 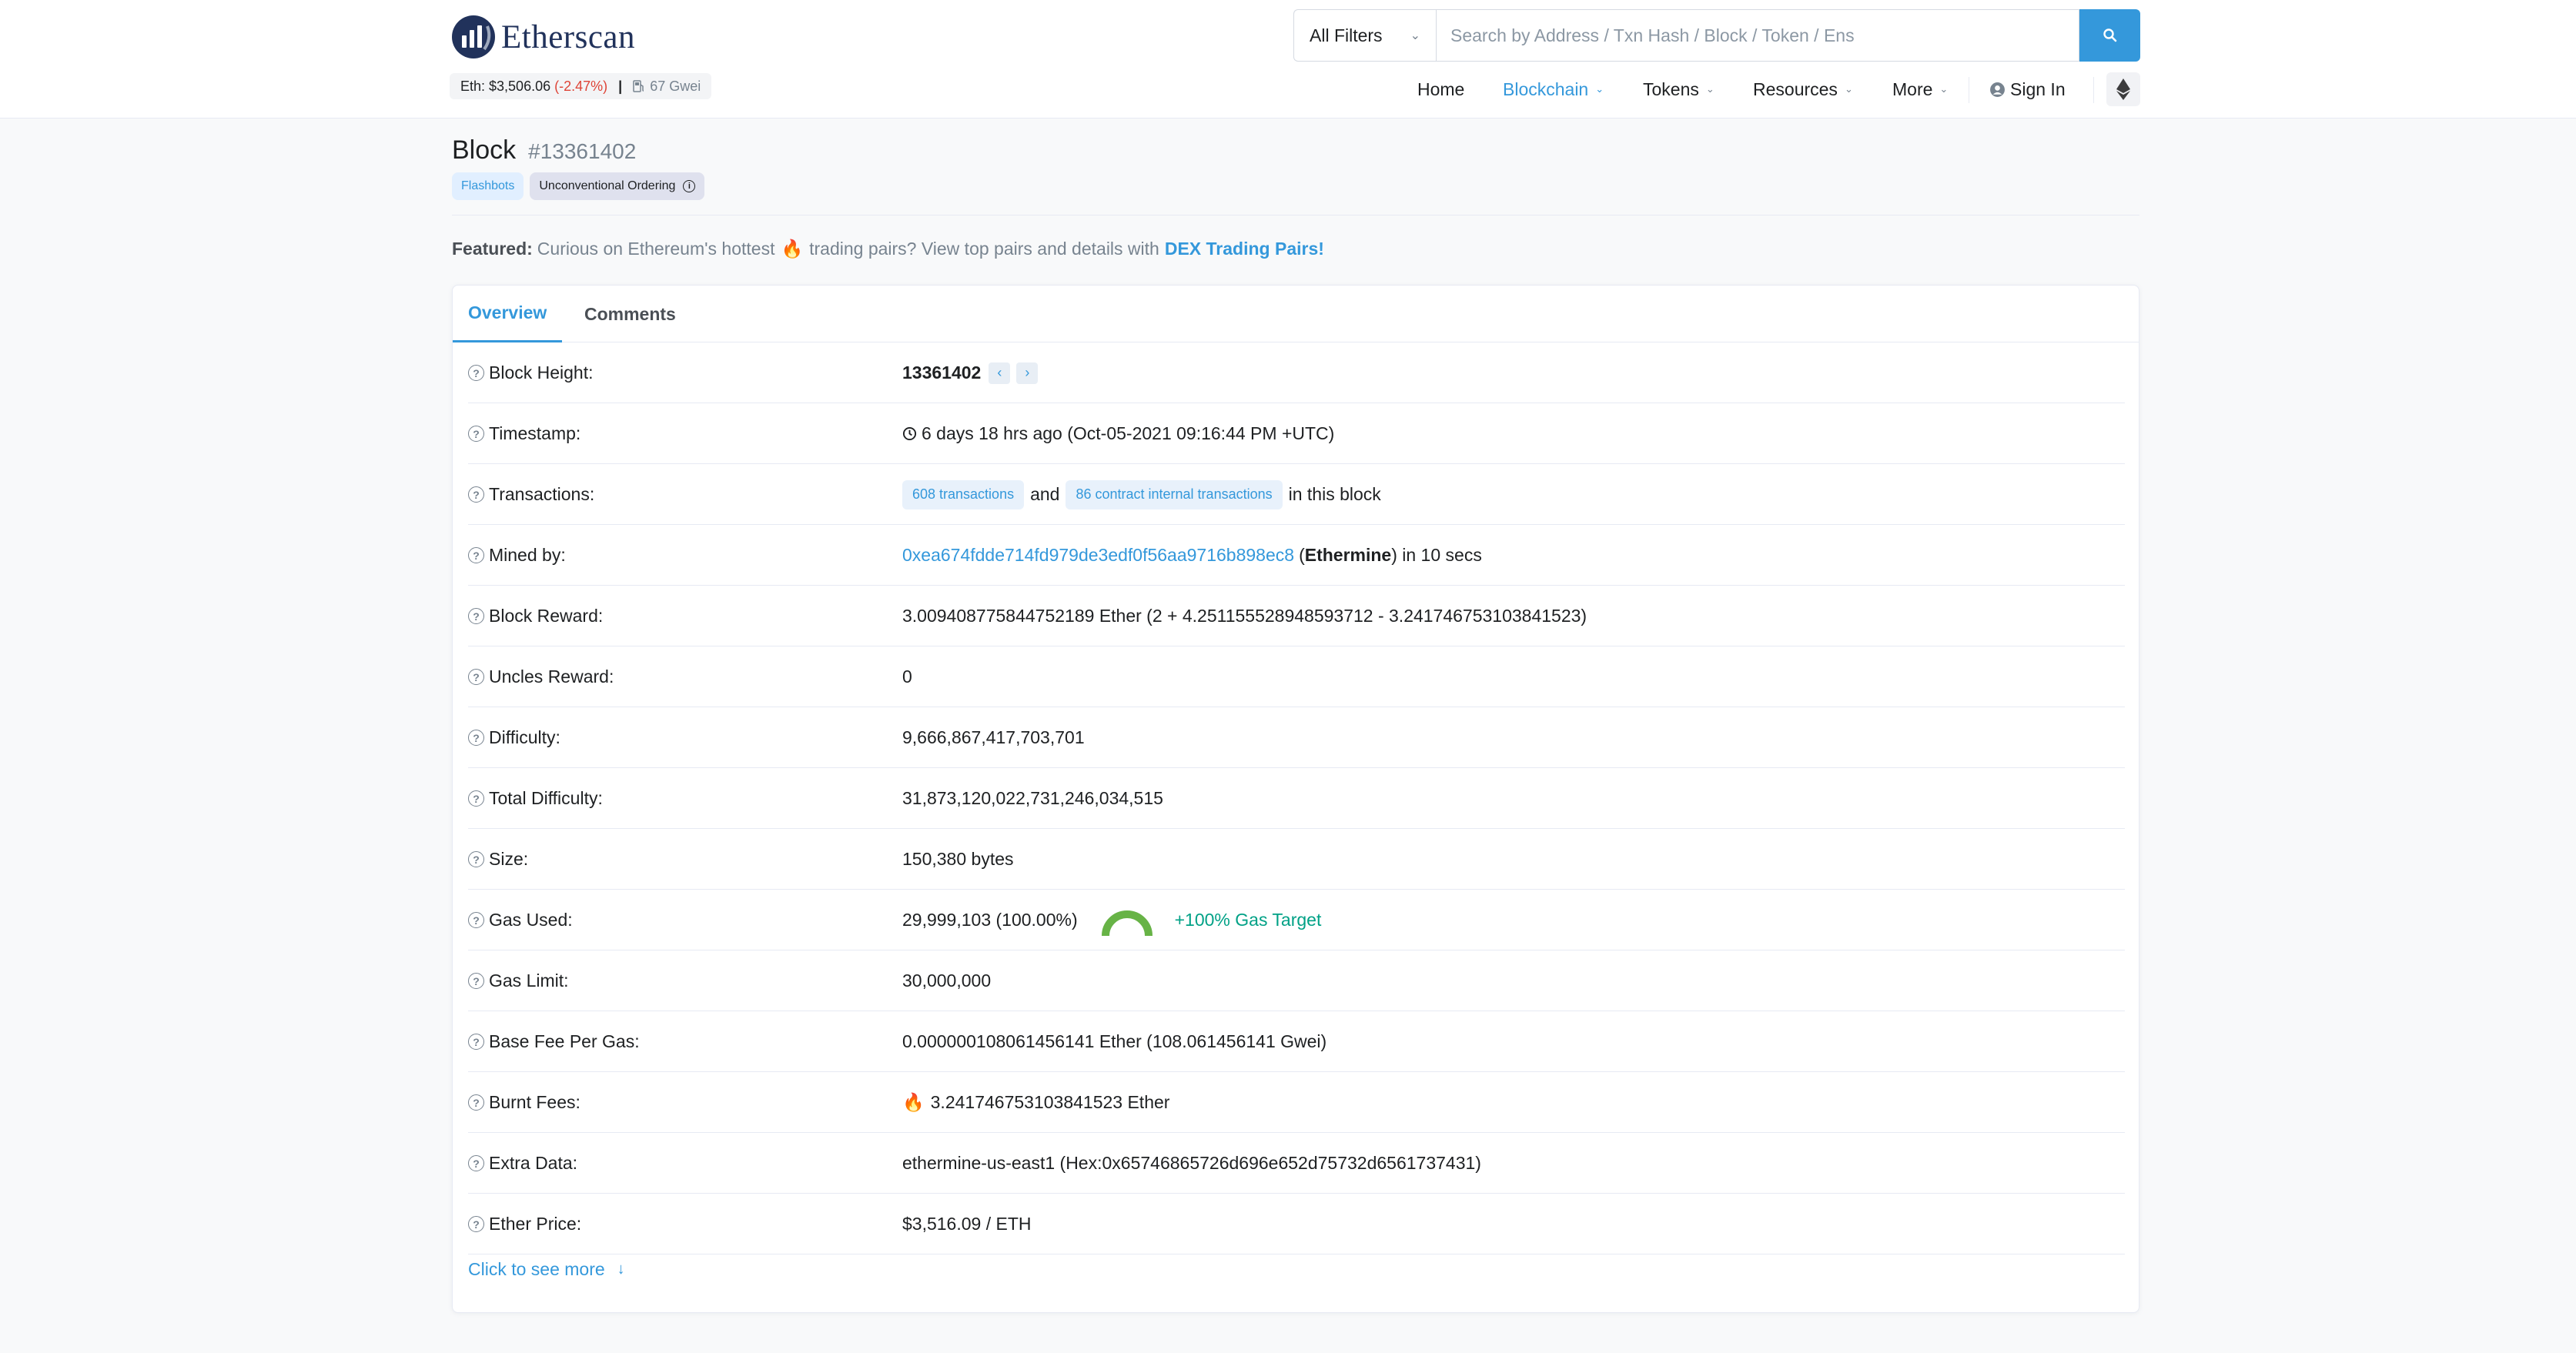 I want to click on eth-price-change: (-2.47%), so click(x=581, y=86).